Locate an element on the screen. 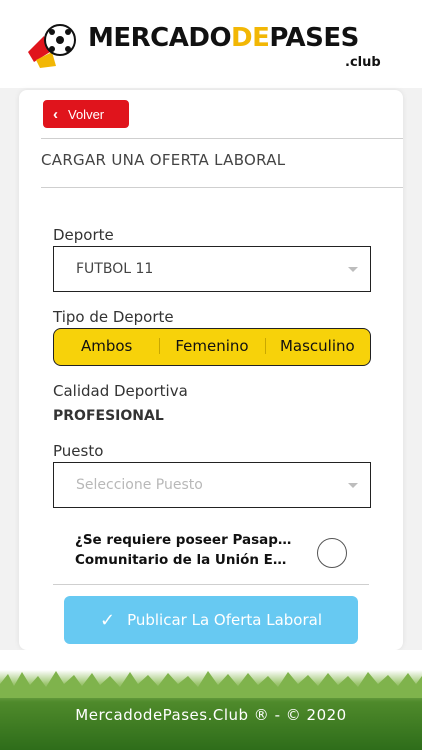  sport-label: Deporte is located at coordinates (83, 235).